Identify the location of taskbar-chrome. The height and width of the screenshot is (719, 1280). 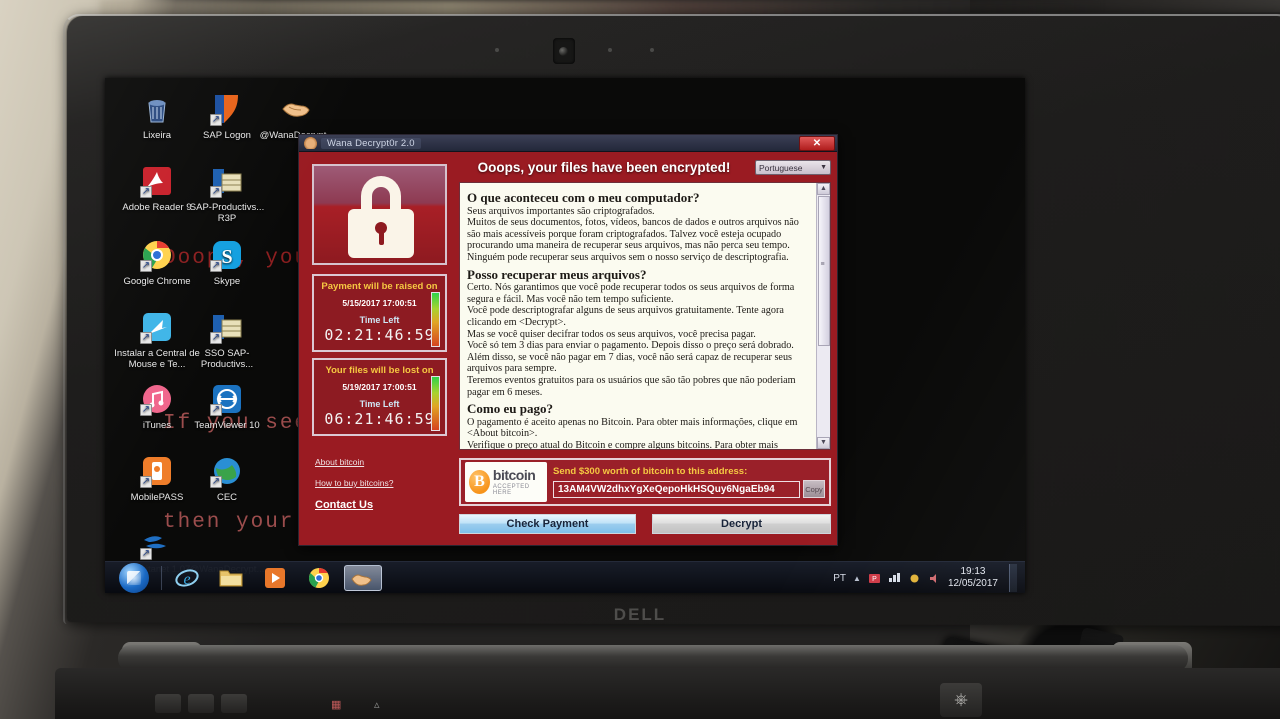
(319, 578).